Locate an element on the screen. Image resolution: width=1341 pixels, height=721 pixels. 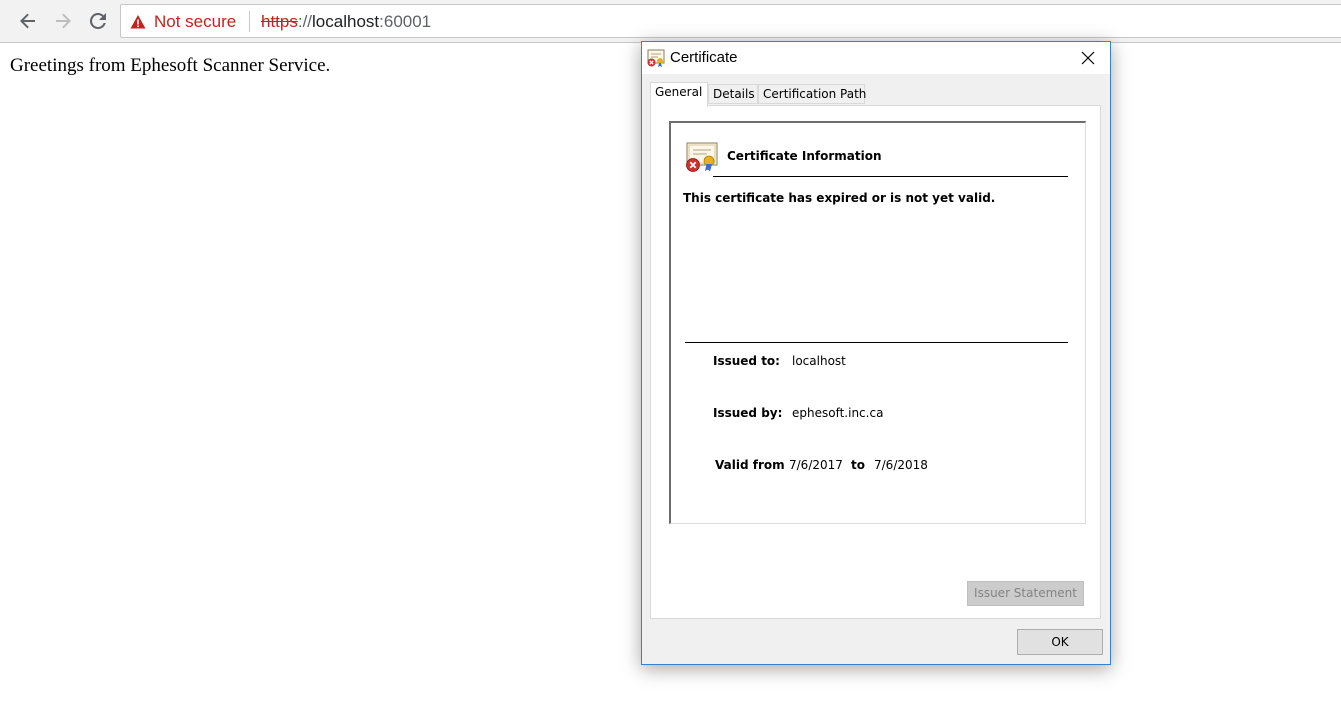
tab-general: General is located at coordinates (679, 94).